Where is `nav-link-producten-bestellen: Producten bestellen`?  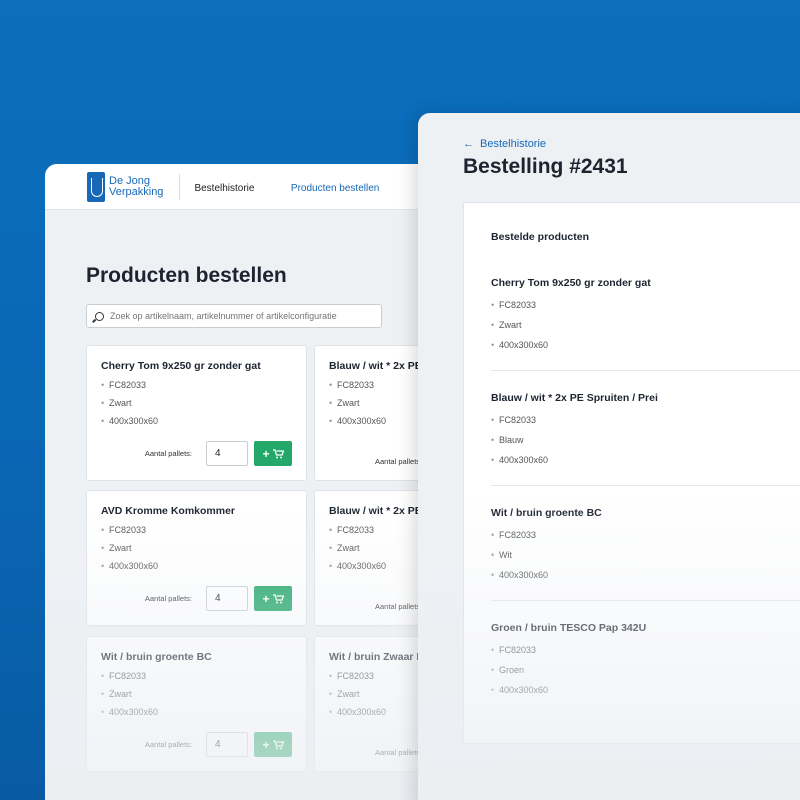
nav-link-producten-bestellen: Producten bestellen is located at coordinates (335, 188).